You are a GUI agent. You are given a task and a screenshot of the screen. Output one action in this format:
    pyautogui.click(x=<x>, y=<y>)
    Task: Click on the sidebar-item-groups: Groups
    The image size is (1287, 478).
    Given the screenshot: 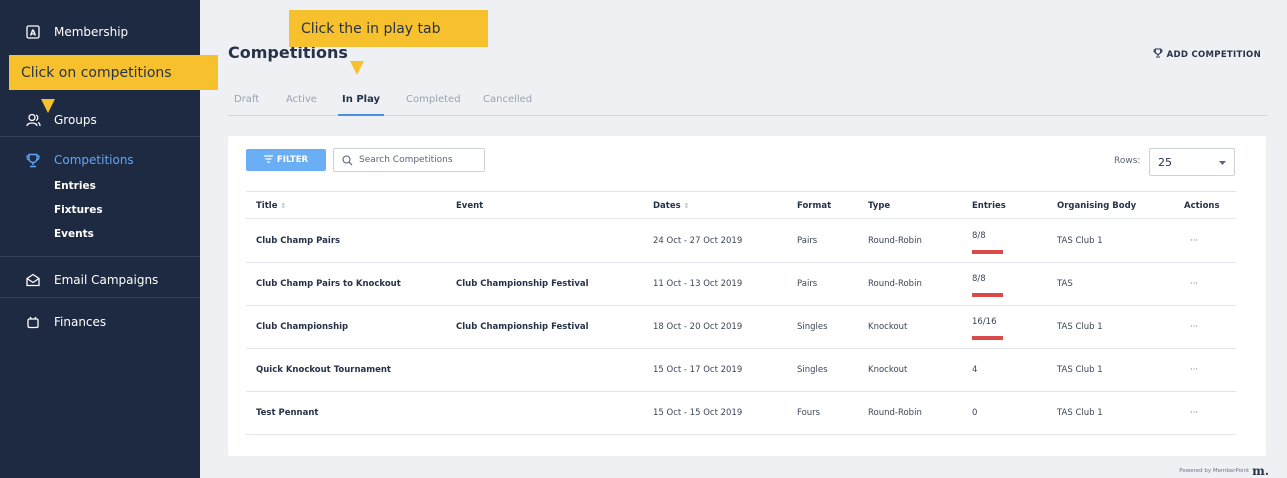 What is the action you would take?
    pyautogui.click(x=100, y=120)
    